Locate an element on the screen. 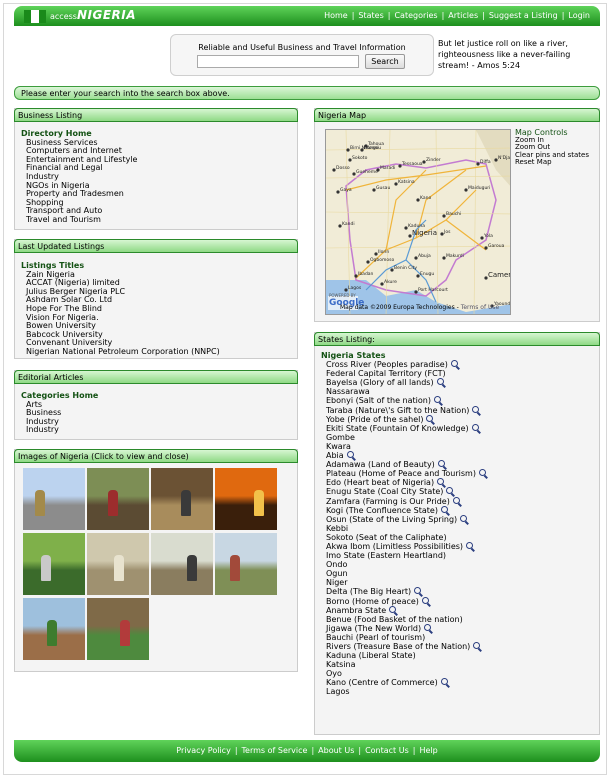 The width and height of the screenshot is (610, 778). state-link: Katsina is located at coordinates (341, 664).